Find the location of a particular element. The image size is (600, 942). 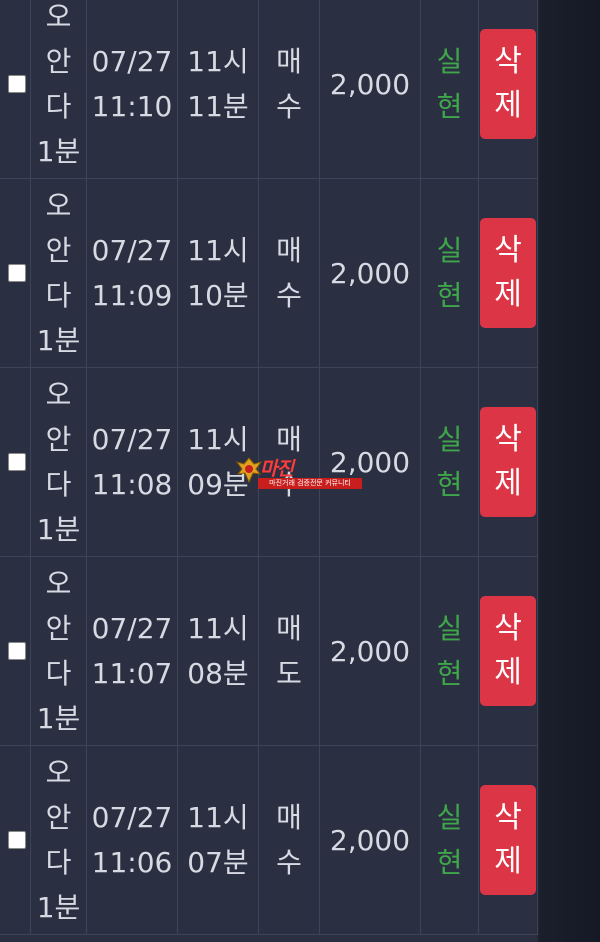

round-line: 10분 is located at coordinates (218, 295).